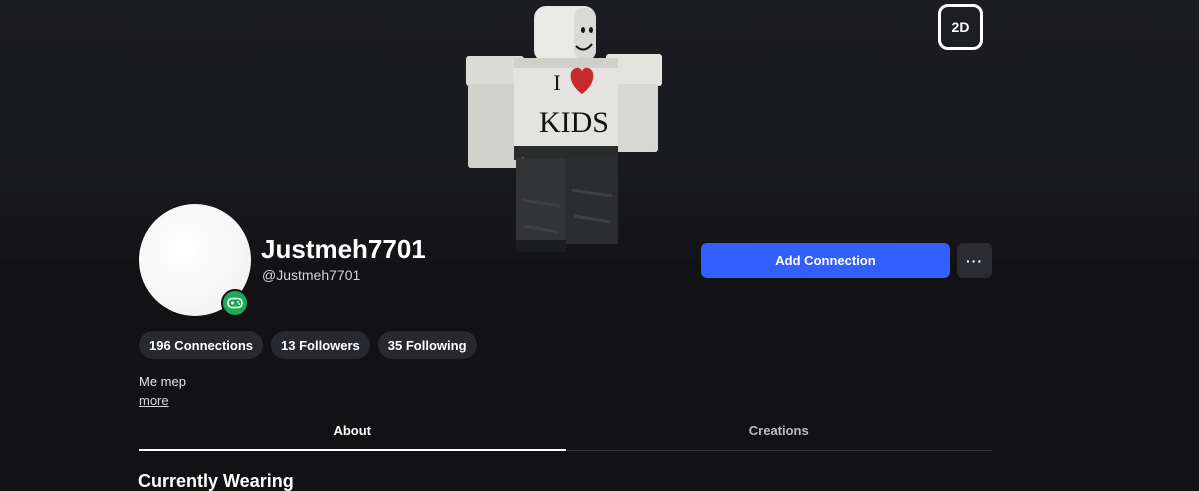  I want to click on profile-tabs: About Creations, so click(565, 430).